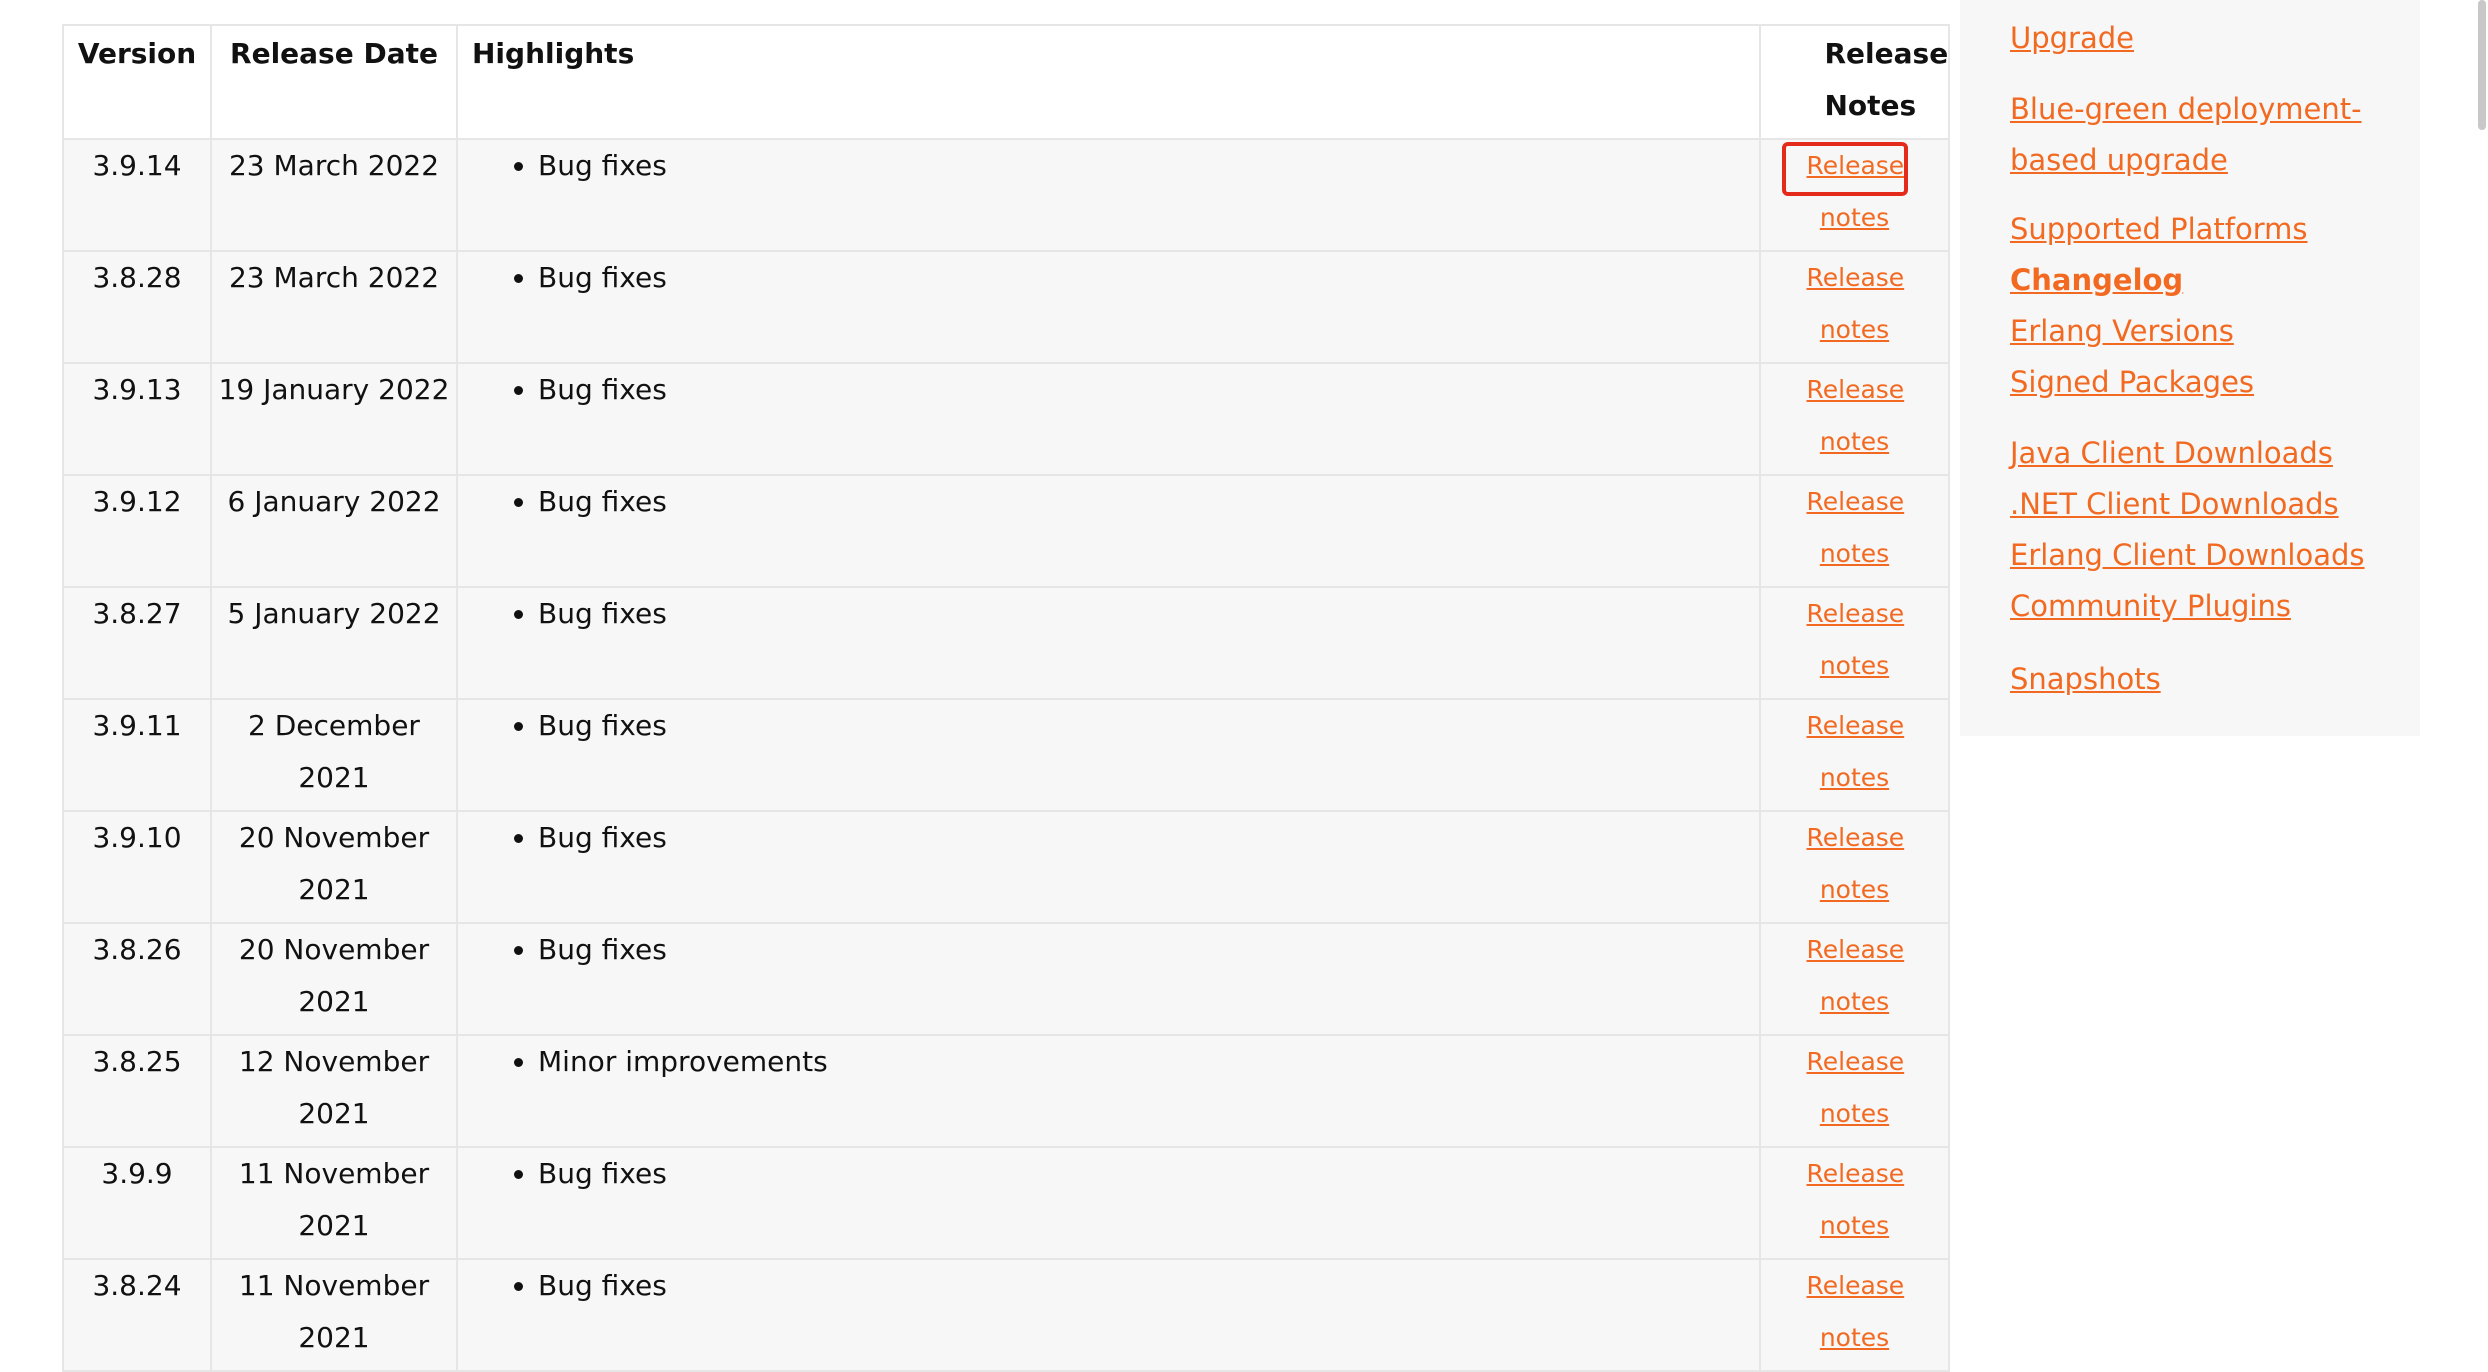 This screenshot has height=1372, width=2488. What do you see at coordinates (137, 307) in the screenshot?
I see `cell-version: 3.8.28` at bounding box center [137, 307].